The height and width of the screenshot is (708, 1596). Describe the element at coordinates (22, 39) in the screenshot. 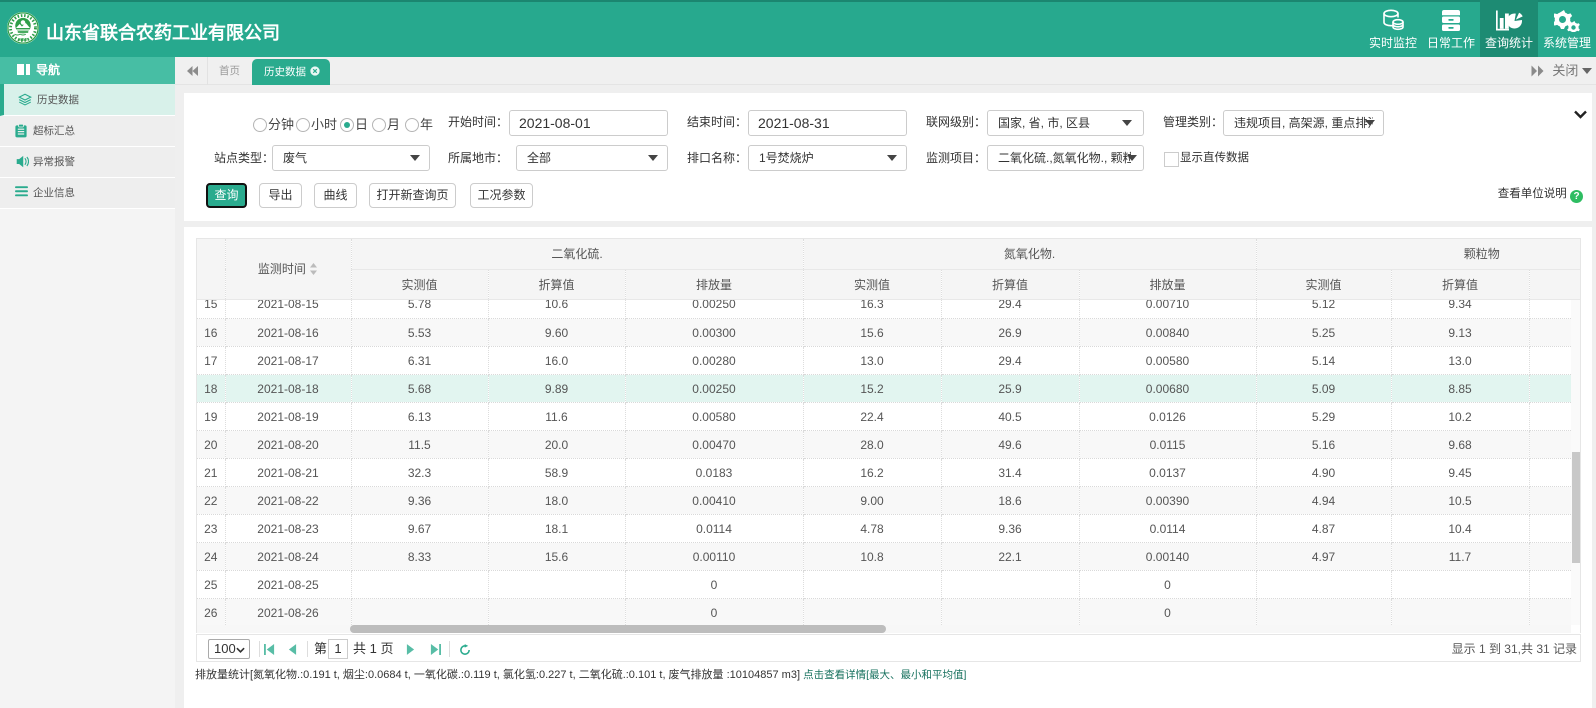

I see `svg-text: MEE` at that location.